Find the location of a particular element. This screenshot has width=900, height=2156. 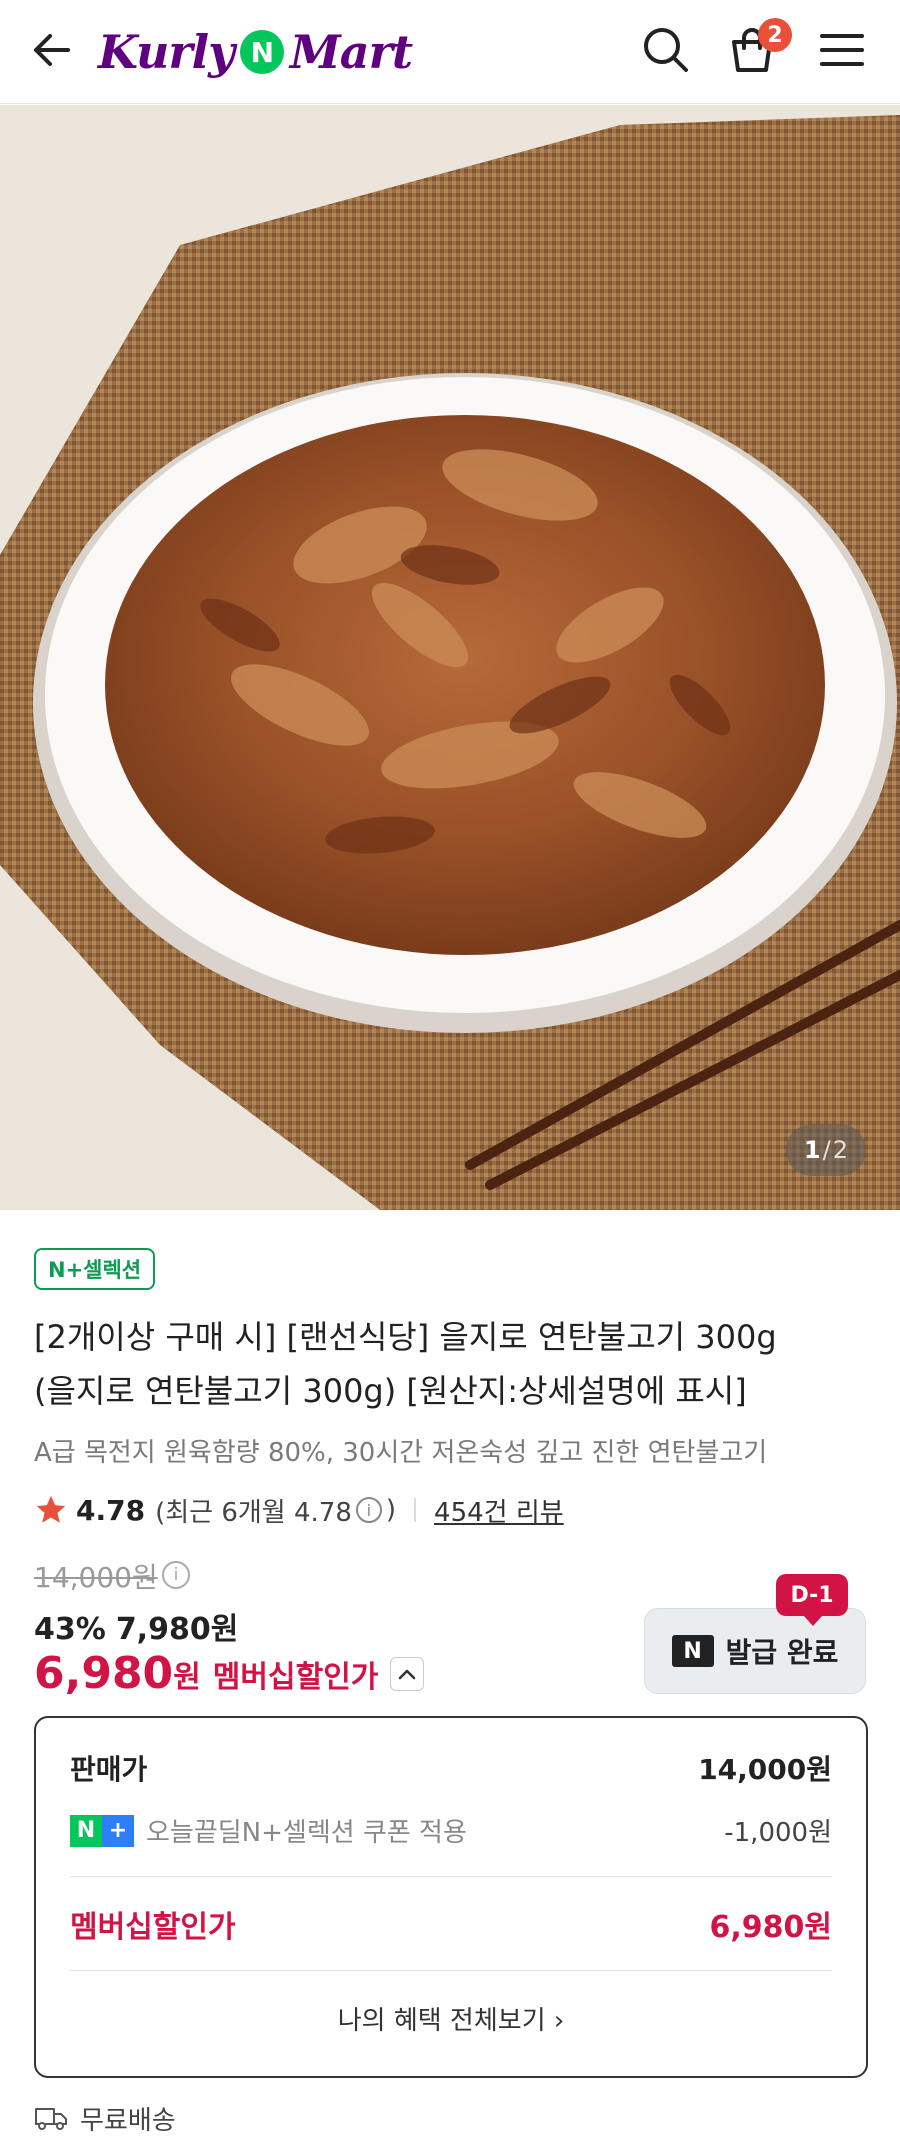

member-price-total-value: 6,980원 is located at coordinates (771, 1927).